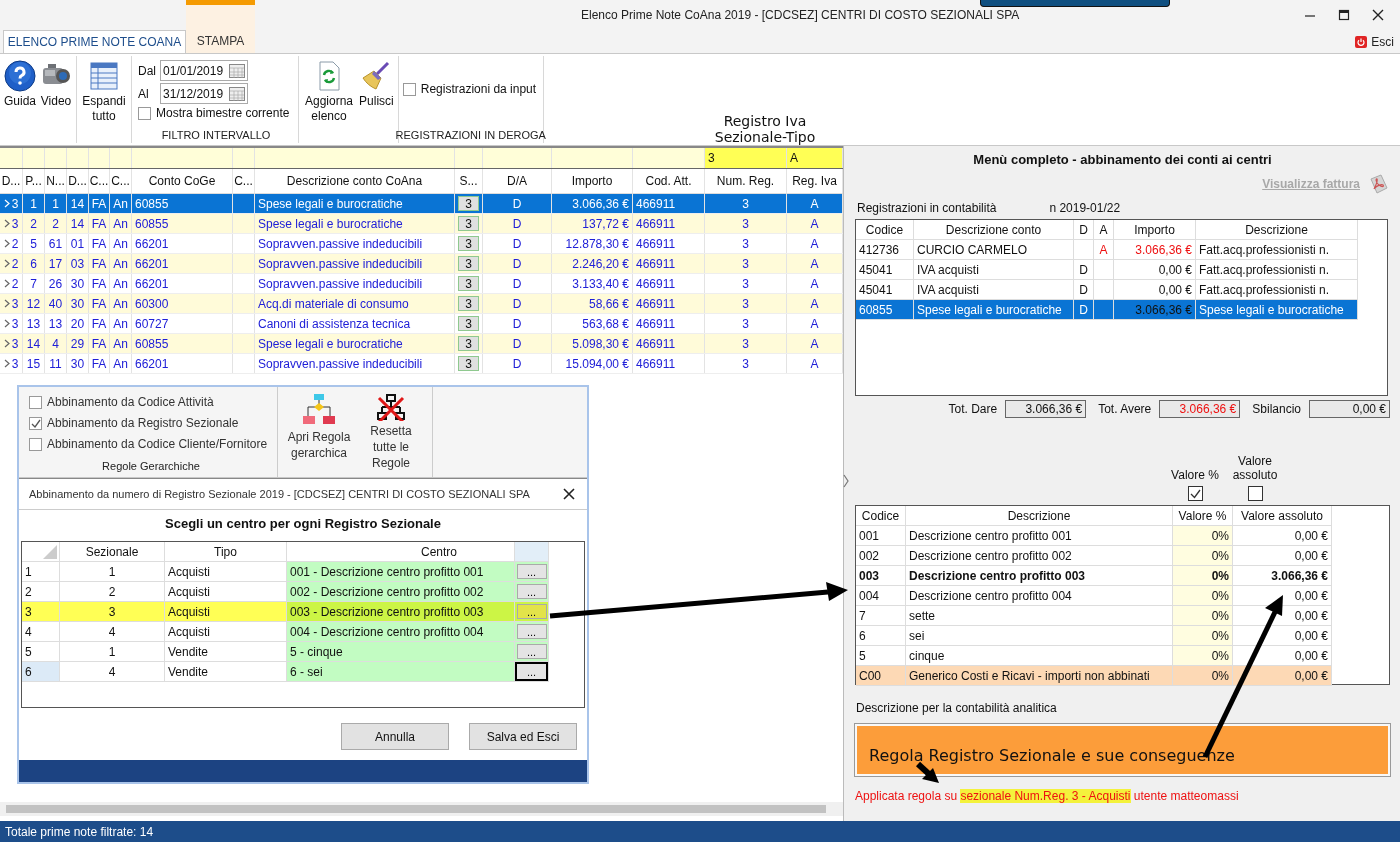 Image resolution: width=1400 pixels, height=842 pixels. Describe the element at coordinates (1107, 270) in the screenshot. I see `table-row: 45041 IVA acquisti D 0,00 € Fatt.acq.professionisti n.` at that location.